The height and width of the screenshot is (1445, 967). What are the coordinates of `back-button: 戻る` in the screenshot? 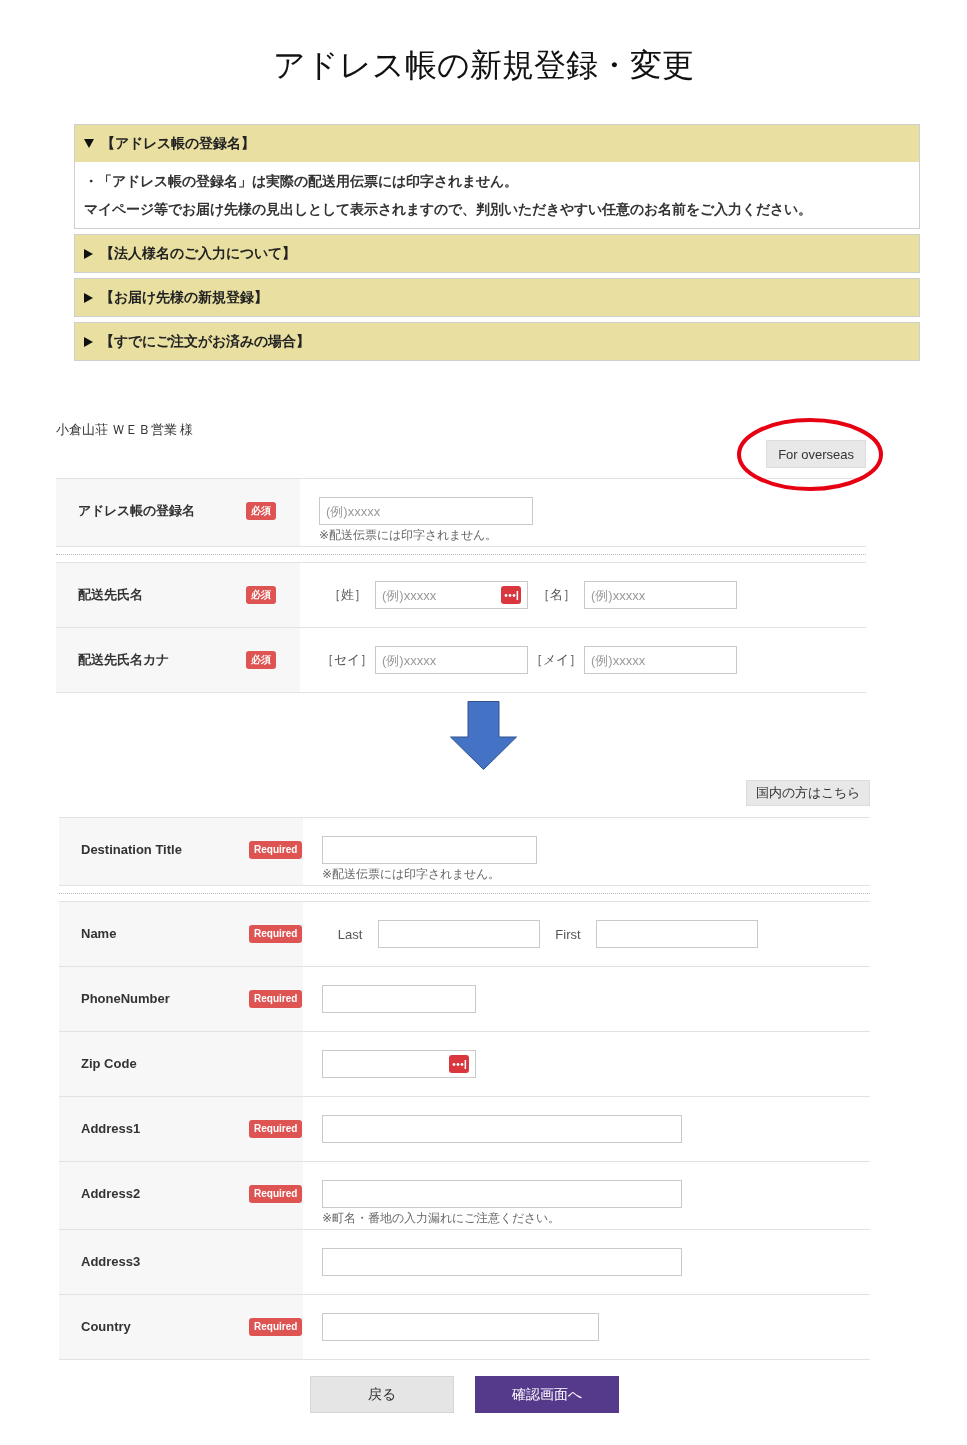 It's located at (382, 1394).